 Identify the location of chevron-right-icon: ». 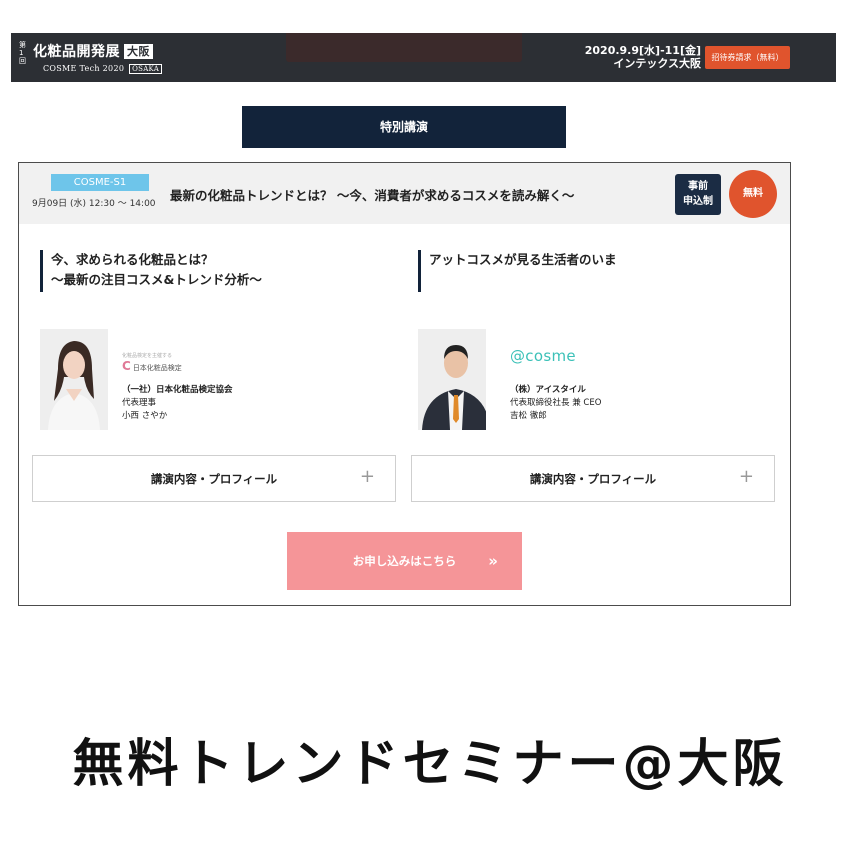
(493, 561).